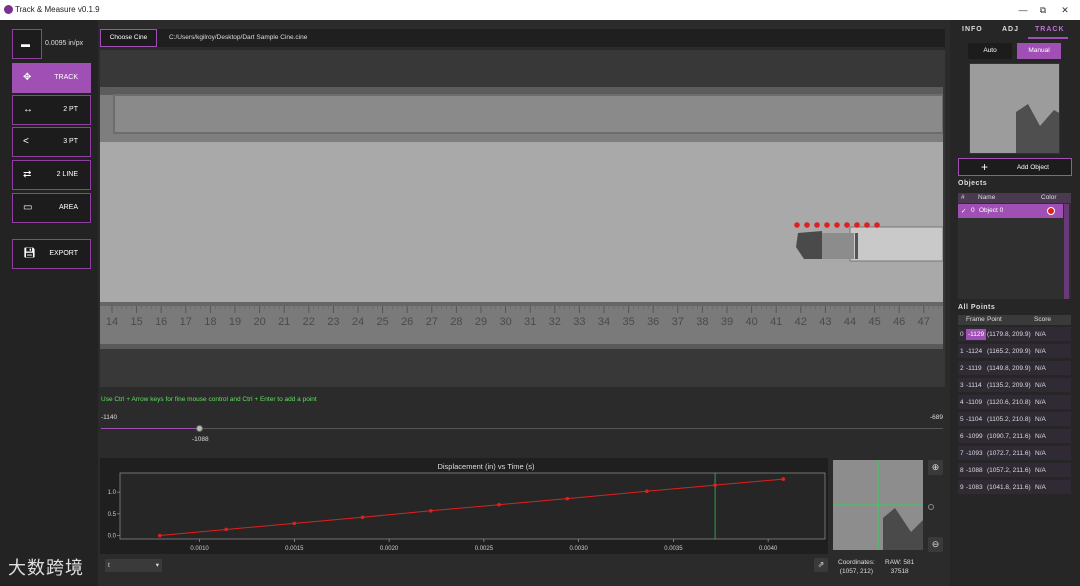 This screenshot has width=1080, height=586. What do you see at coordinates (63, 253) in the screenshot?
I see `export-label: EXPORT` at bounding box center [63, 253].